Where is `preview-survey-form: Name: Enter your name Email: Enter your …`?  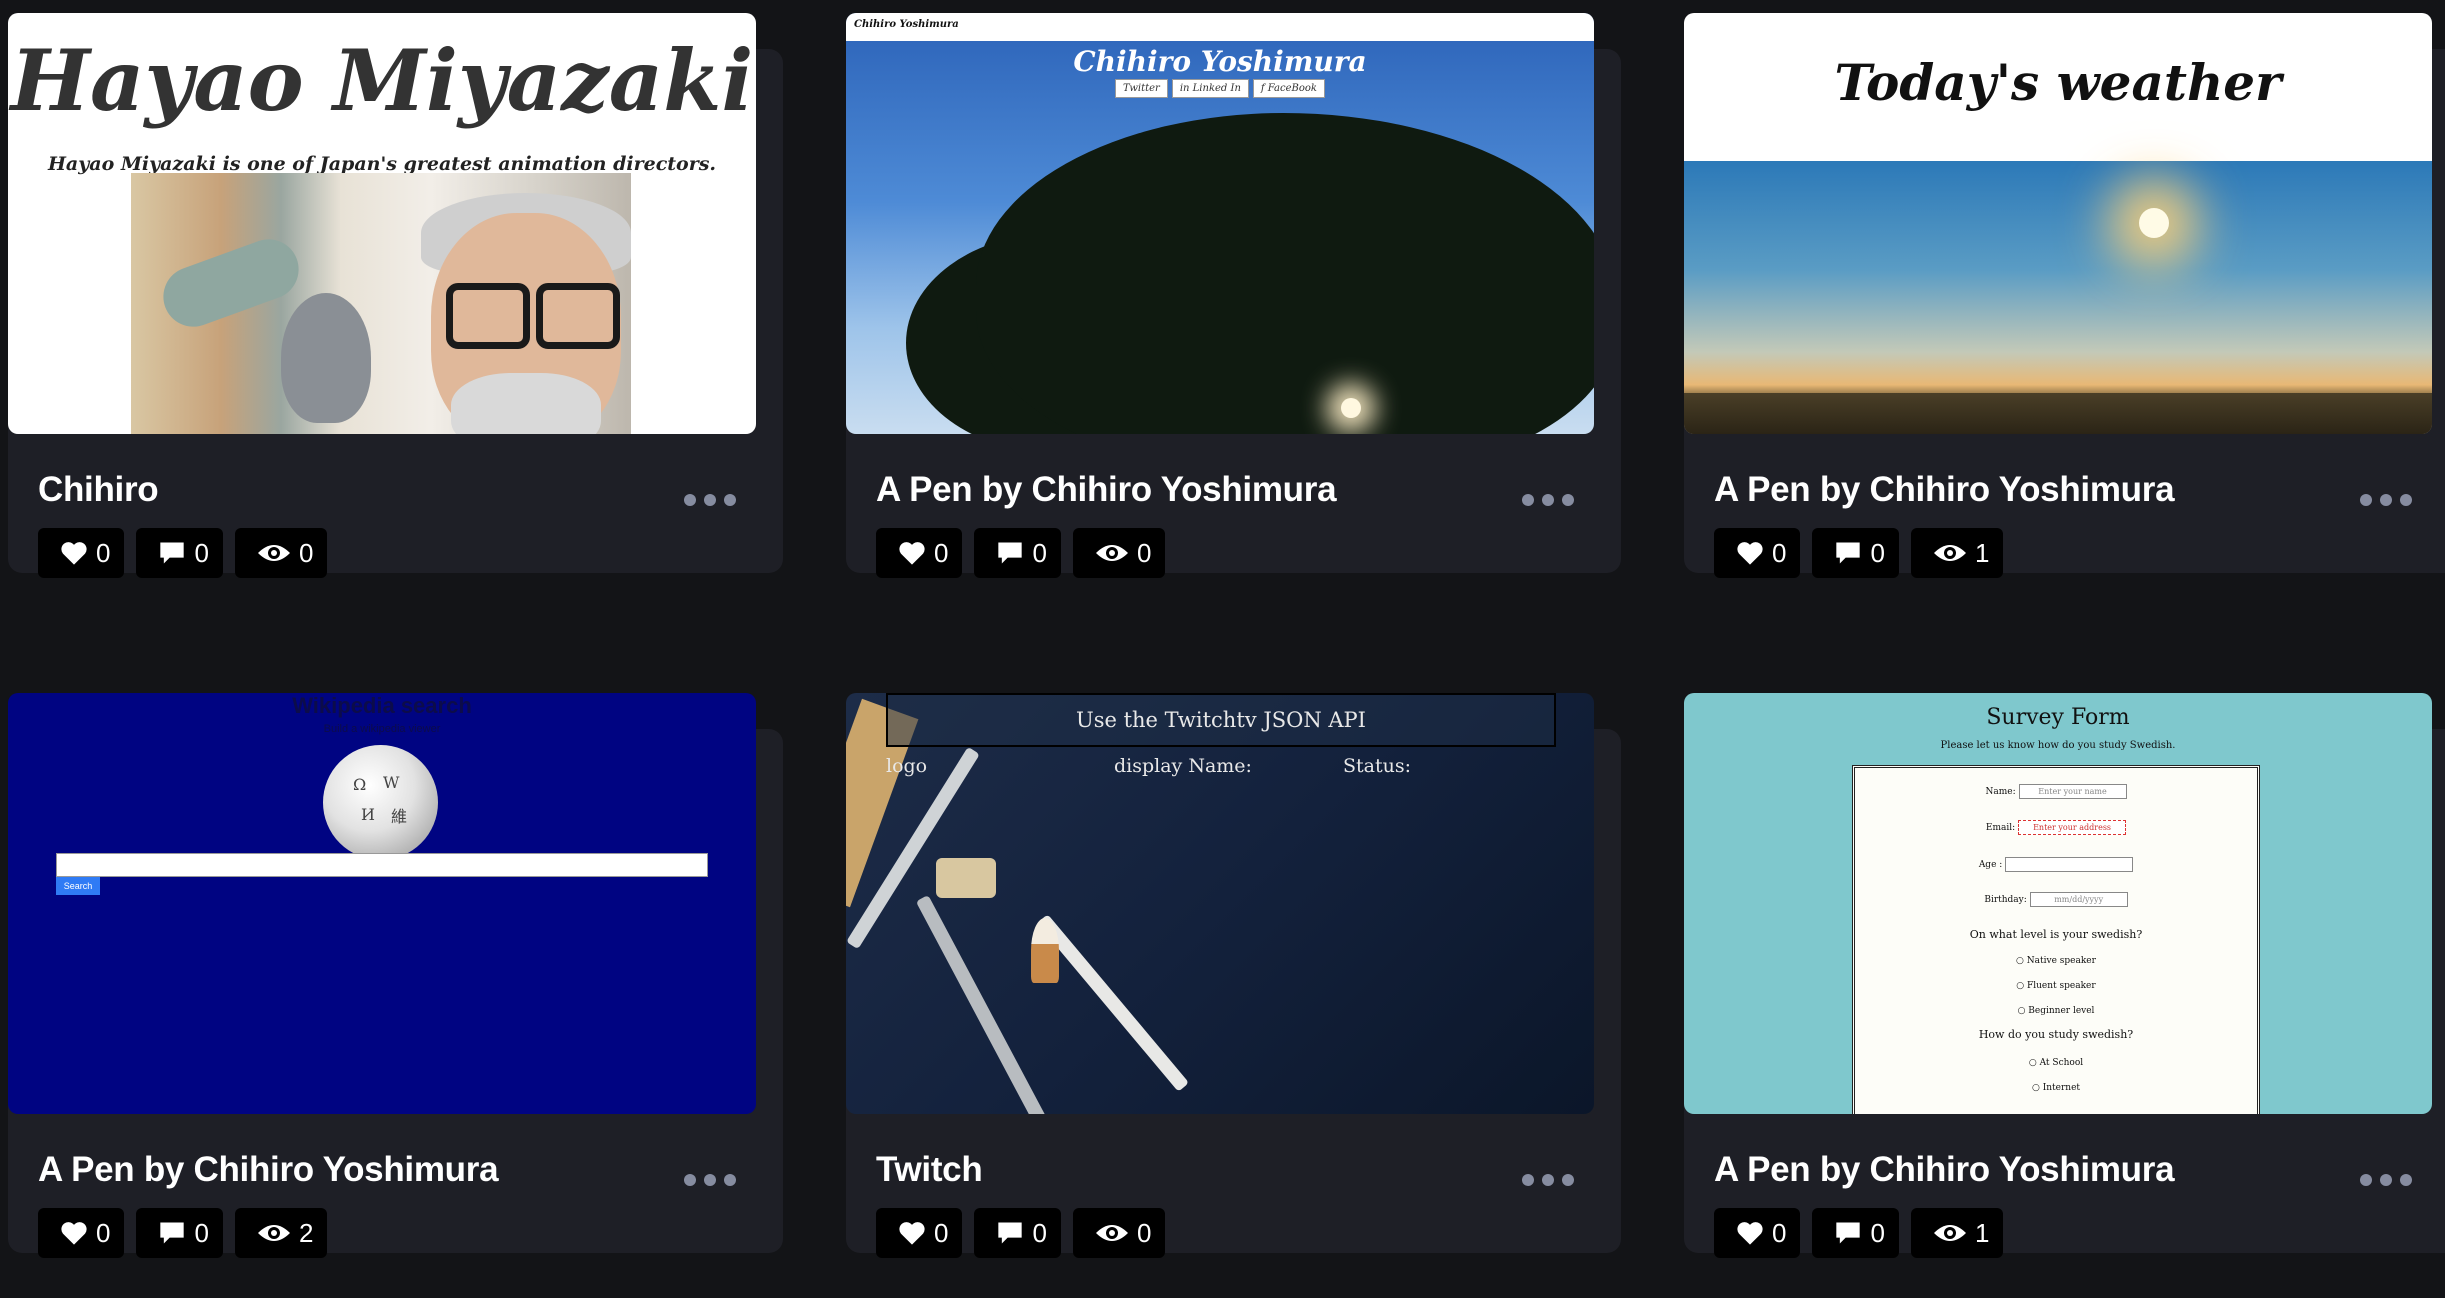 preview-survey-form: Name: Enter your name Email: Enter your … is located at coordinates (2056, 939).